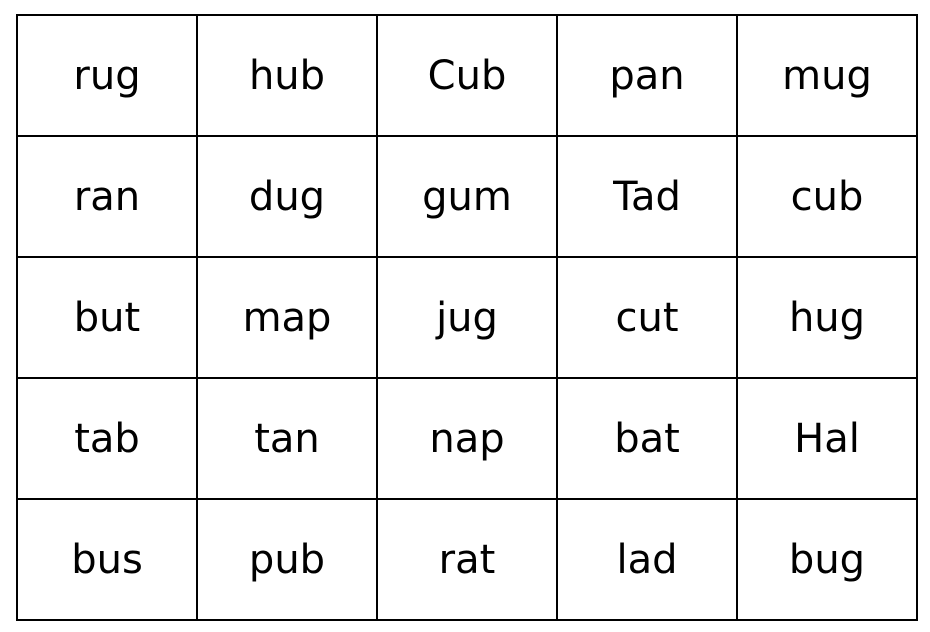  What do you see at coordinates (827, 438) in the screenshot?
I see `word-cell: Hal` at bounding box center [827, 438].